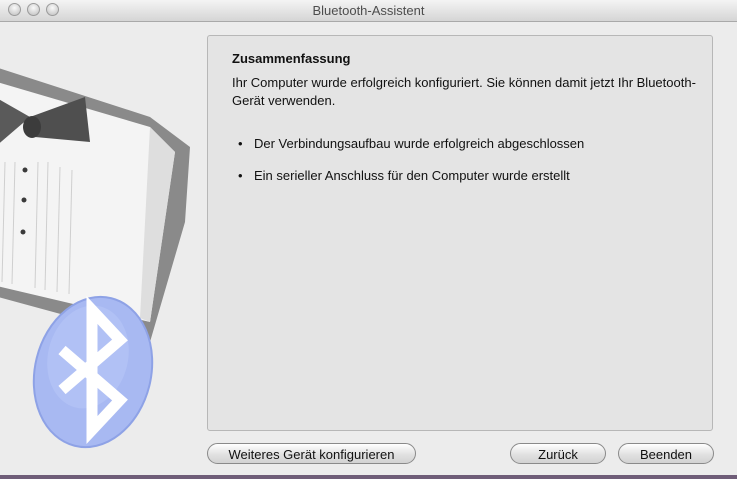  What do you see at coordinates (368, 477) in the screenshot?
I see `desktop-edge` at bounding box center [368, 477].